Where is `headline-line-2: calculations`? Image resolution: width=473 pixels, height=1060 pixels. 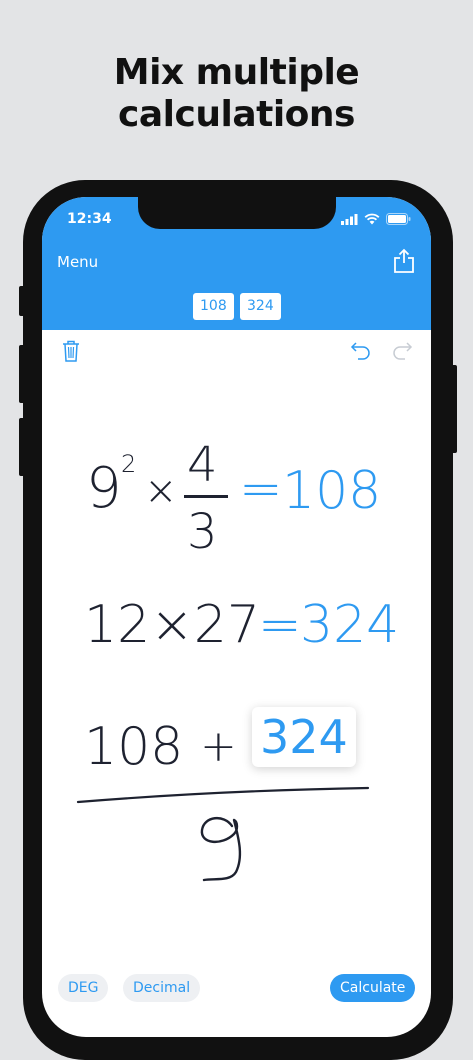
headline-line-2: calculations is located at coordinates (236, 114).